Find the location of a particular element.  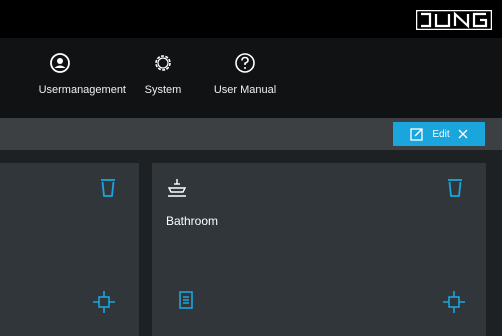

user-circle-icon is located at coordinates (60, 63).